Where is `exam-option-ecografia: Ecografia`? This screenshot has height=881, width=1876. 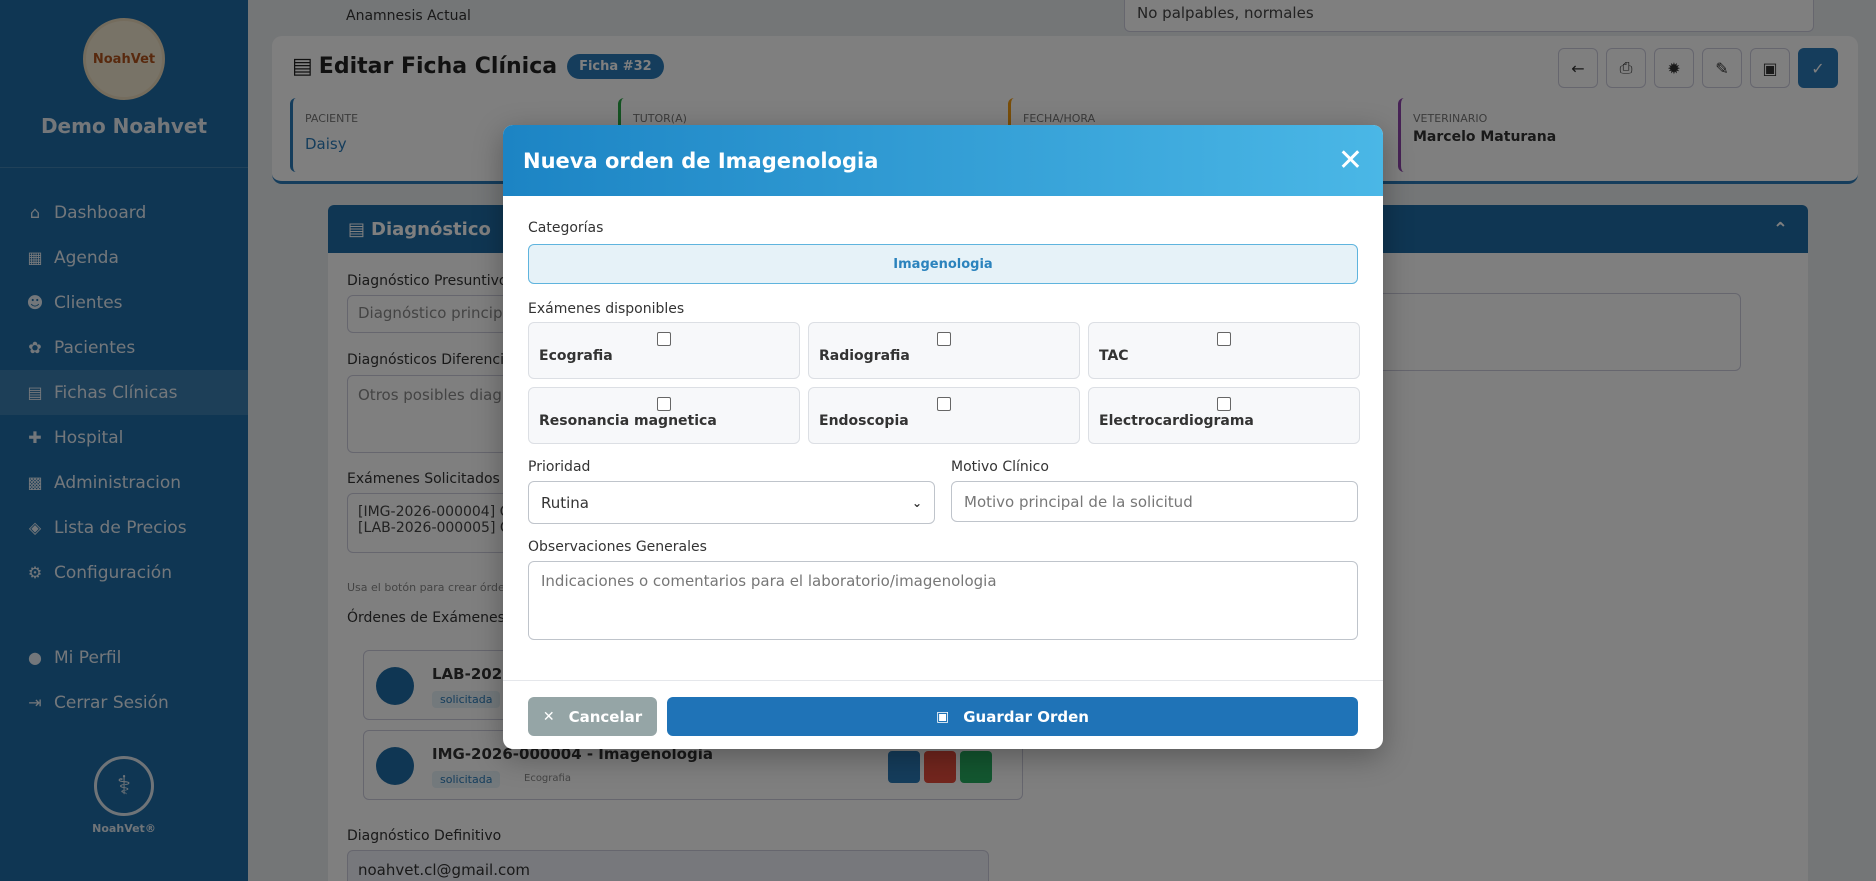
exam-option-ecografia: Ecografia is located at coordinates (664, 350).